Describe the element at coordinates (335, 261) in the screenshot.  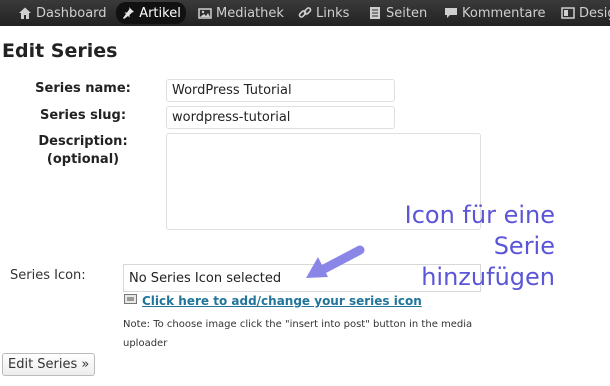
I see `annotation-arrow-icon` at that location.